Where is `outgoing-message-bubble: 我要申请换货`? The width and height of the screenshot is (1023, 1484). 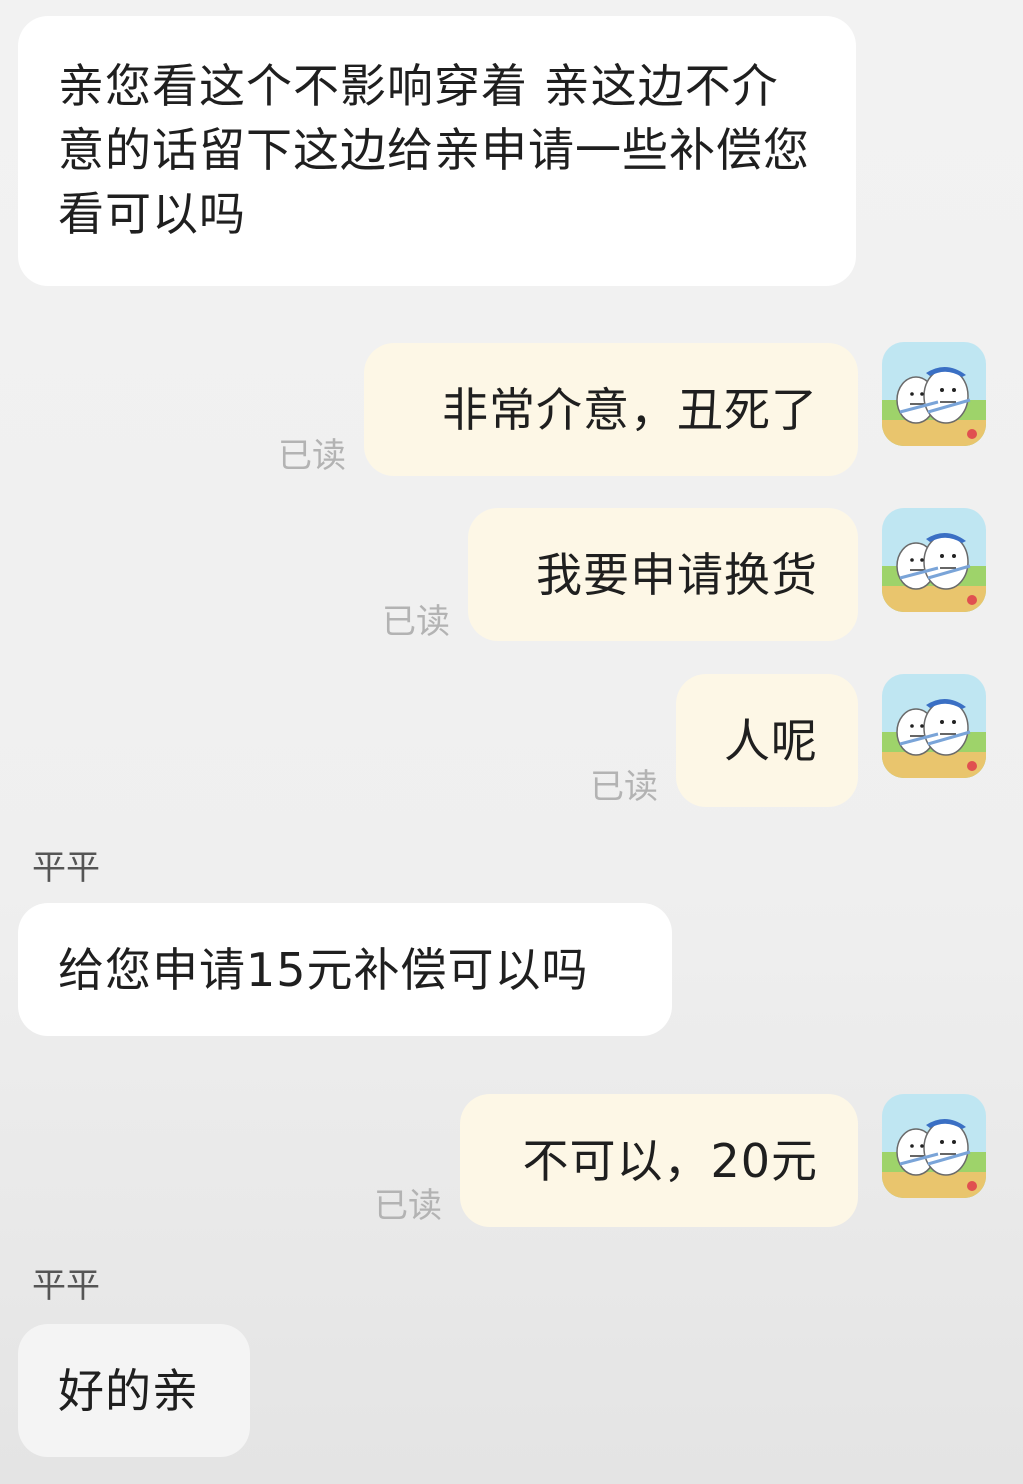
outgoing-message-bubble: 我要申请换货 is located at coordinates (663, 574).